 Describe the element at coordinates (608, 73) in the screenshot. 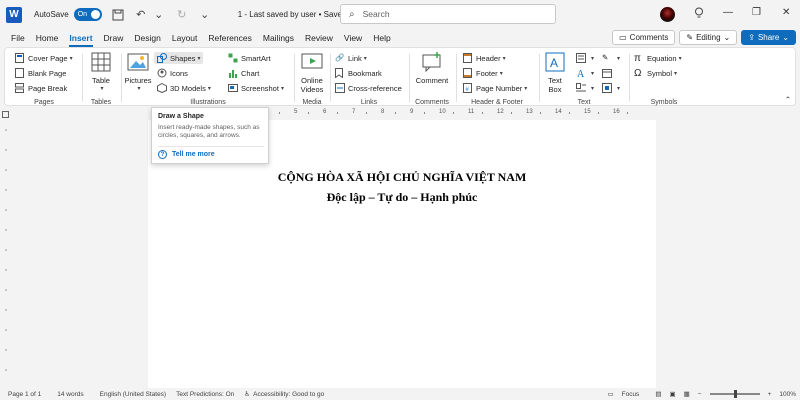

I see `date-time-button` at that location.